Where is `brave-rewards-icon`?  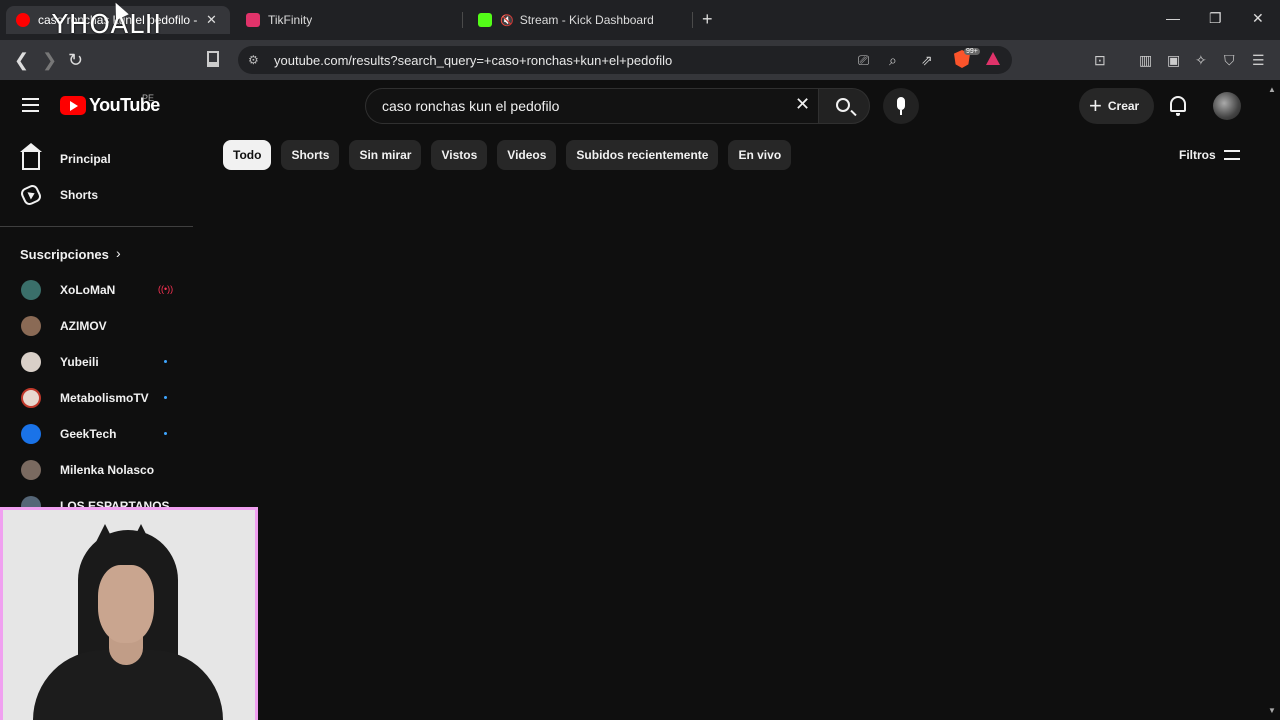 brave-rewards-icon is located at coordinates (993, 58).